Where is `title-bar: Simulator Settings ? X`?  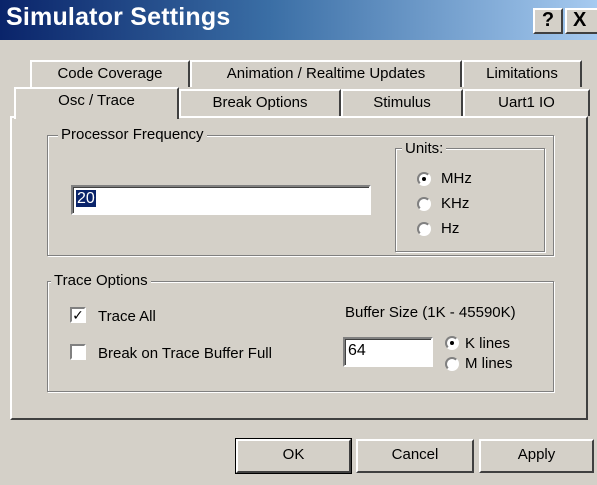
title-bar: Simulator Settings ? X is located at coordinates (298, 20).